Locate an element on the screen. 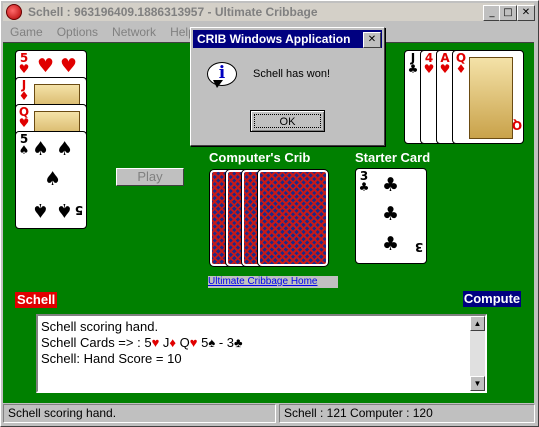 Image resolution: width=539 pixels, height=427 pixels. log-line: Schell scoring hand. is located at coordinates (100, 326).